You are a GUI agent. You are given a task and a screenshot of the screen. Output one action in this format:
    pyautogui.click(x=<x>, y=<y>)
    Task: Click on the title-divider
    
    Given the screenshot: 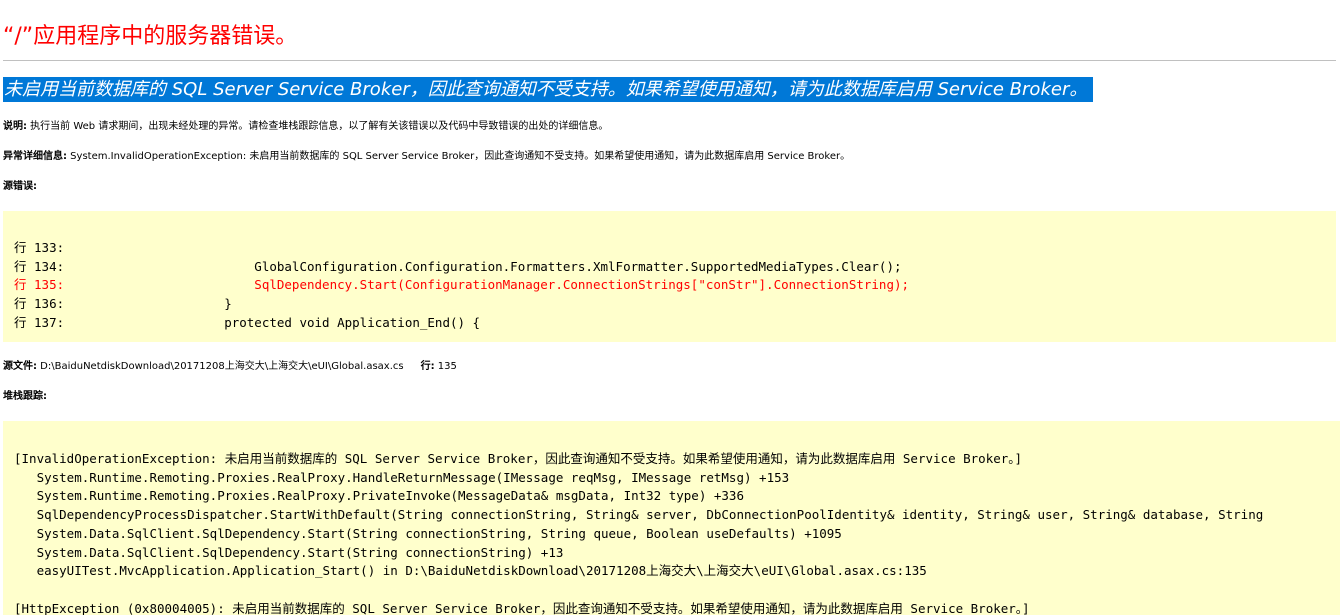 What is the action you would take?
    pyautogui.click(x=669, y=60)
    